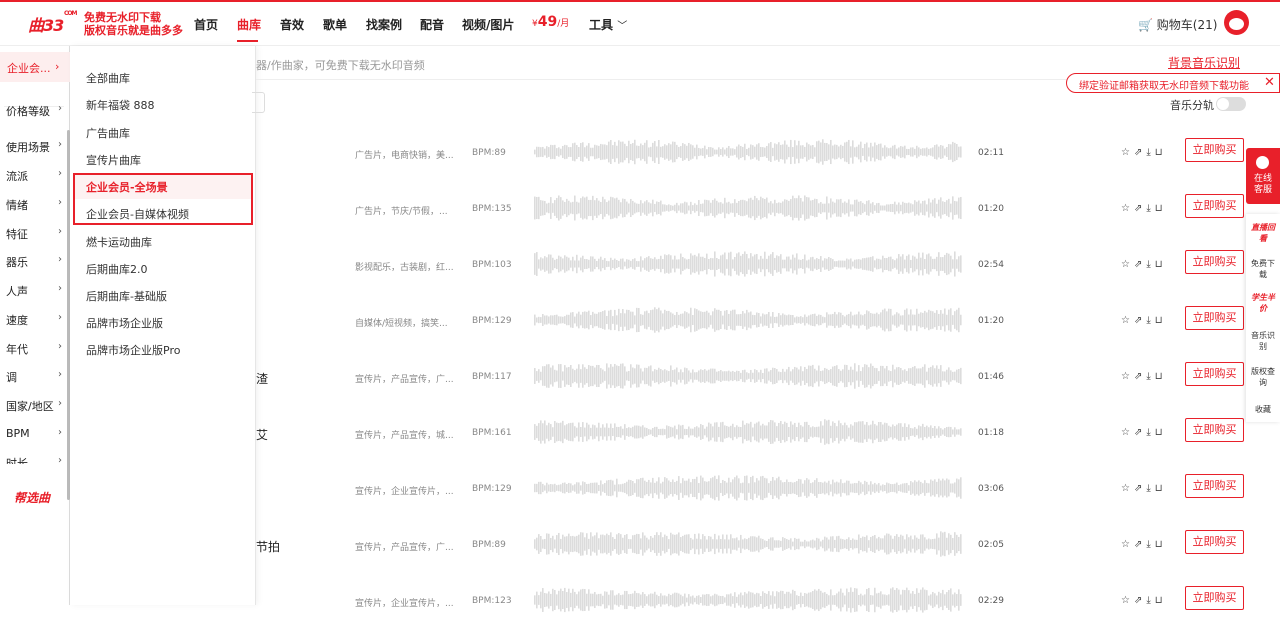 The width and height of the screenshot is (1280, 622). What do you see at coordinates (120, 105) in the screenshot?
I see `dropdown-item: 新年福袋 888` at bounding box center [120, 105].